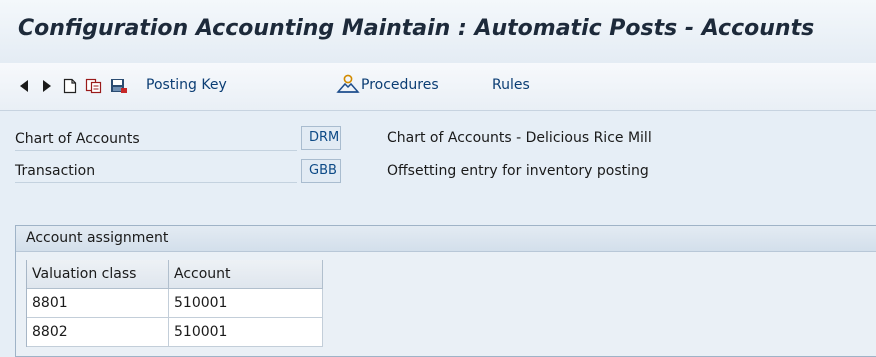  Describe the element at coordinates (119, 86) in the screenshot. I see `save-icon` at that location.